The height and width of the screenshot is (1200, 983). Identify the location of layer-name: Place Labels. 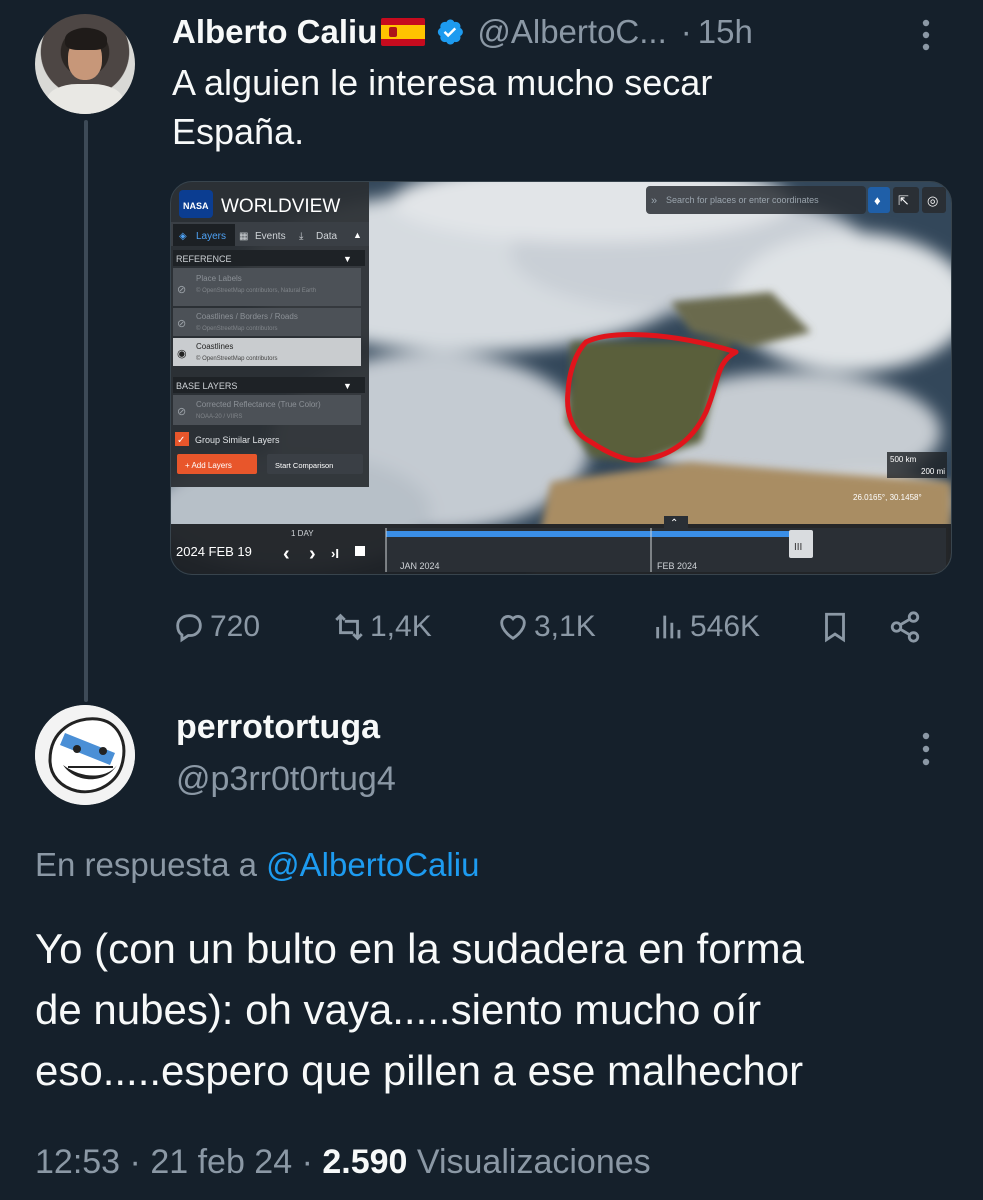
(219, 278).